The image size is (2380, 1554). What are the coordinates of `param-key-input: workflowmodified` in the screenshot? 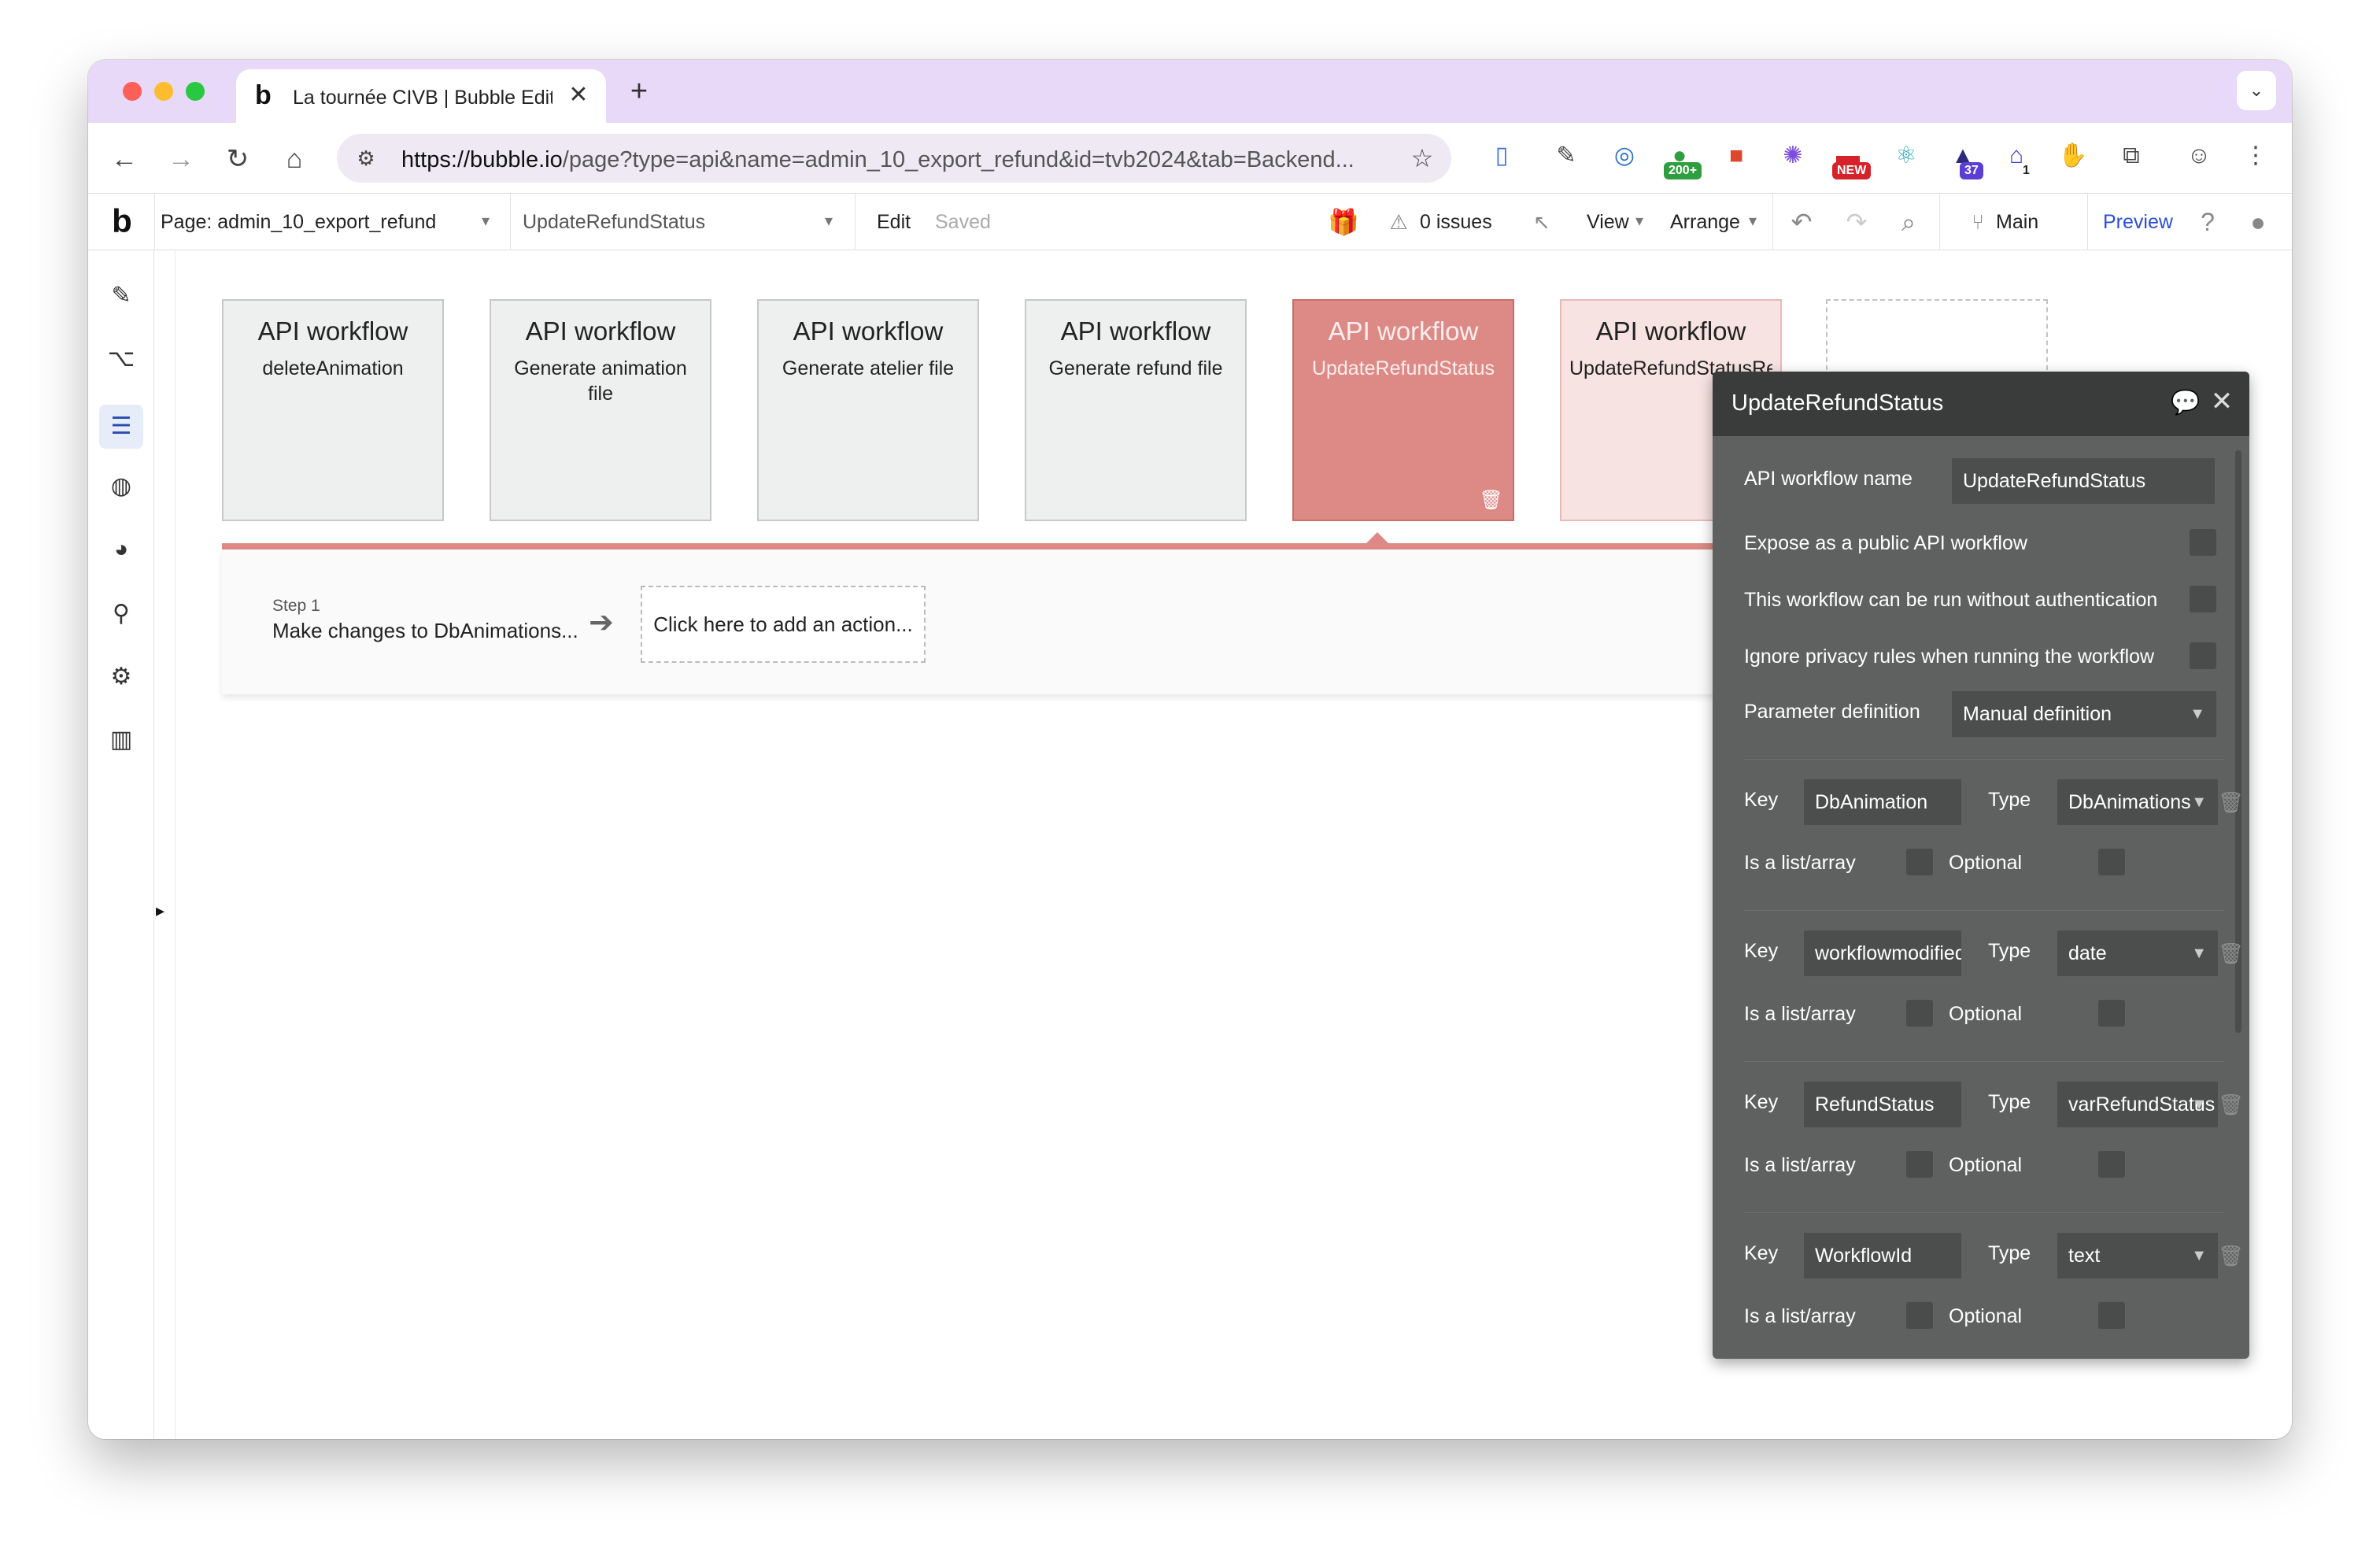 It's located at (1882, 953).